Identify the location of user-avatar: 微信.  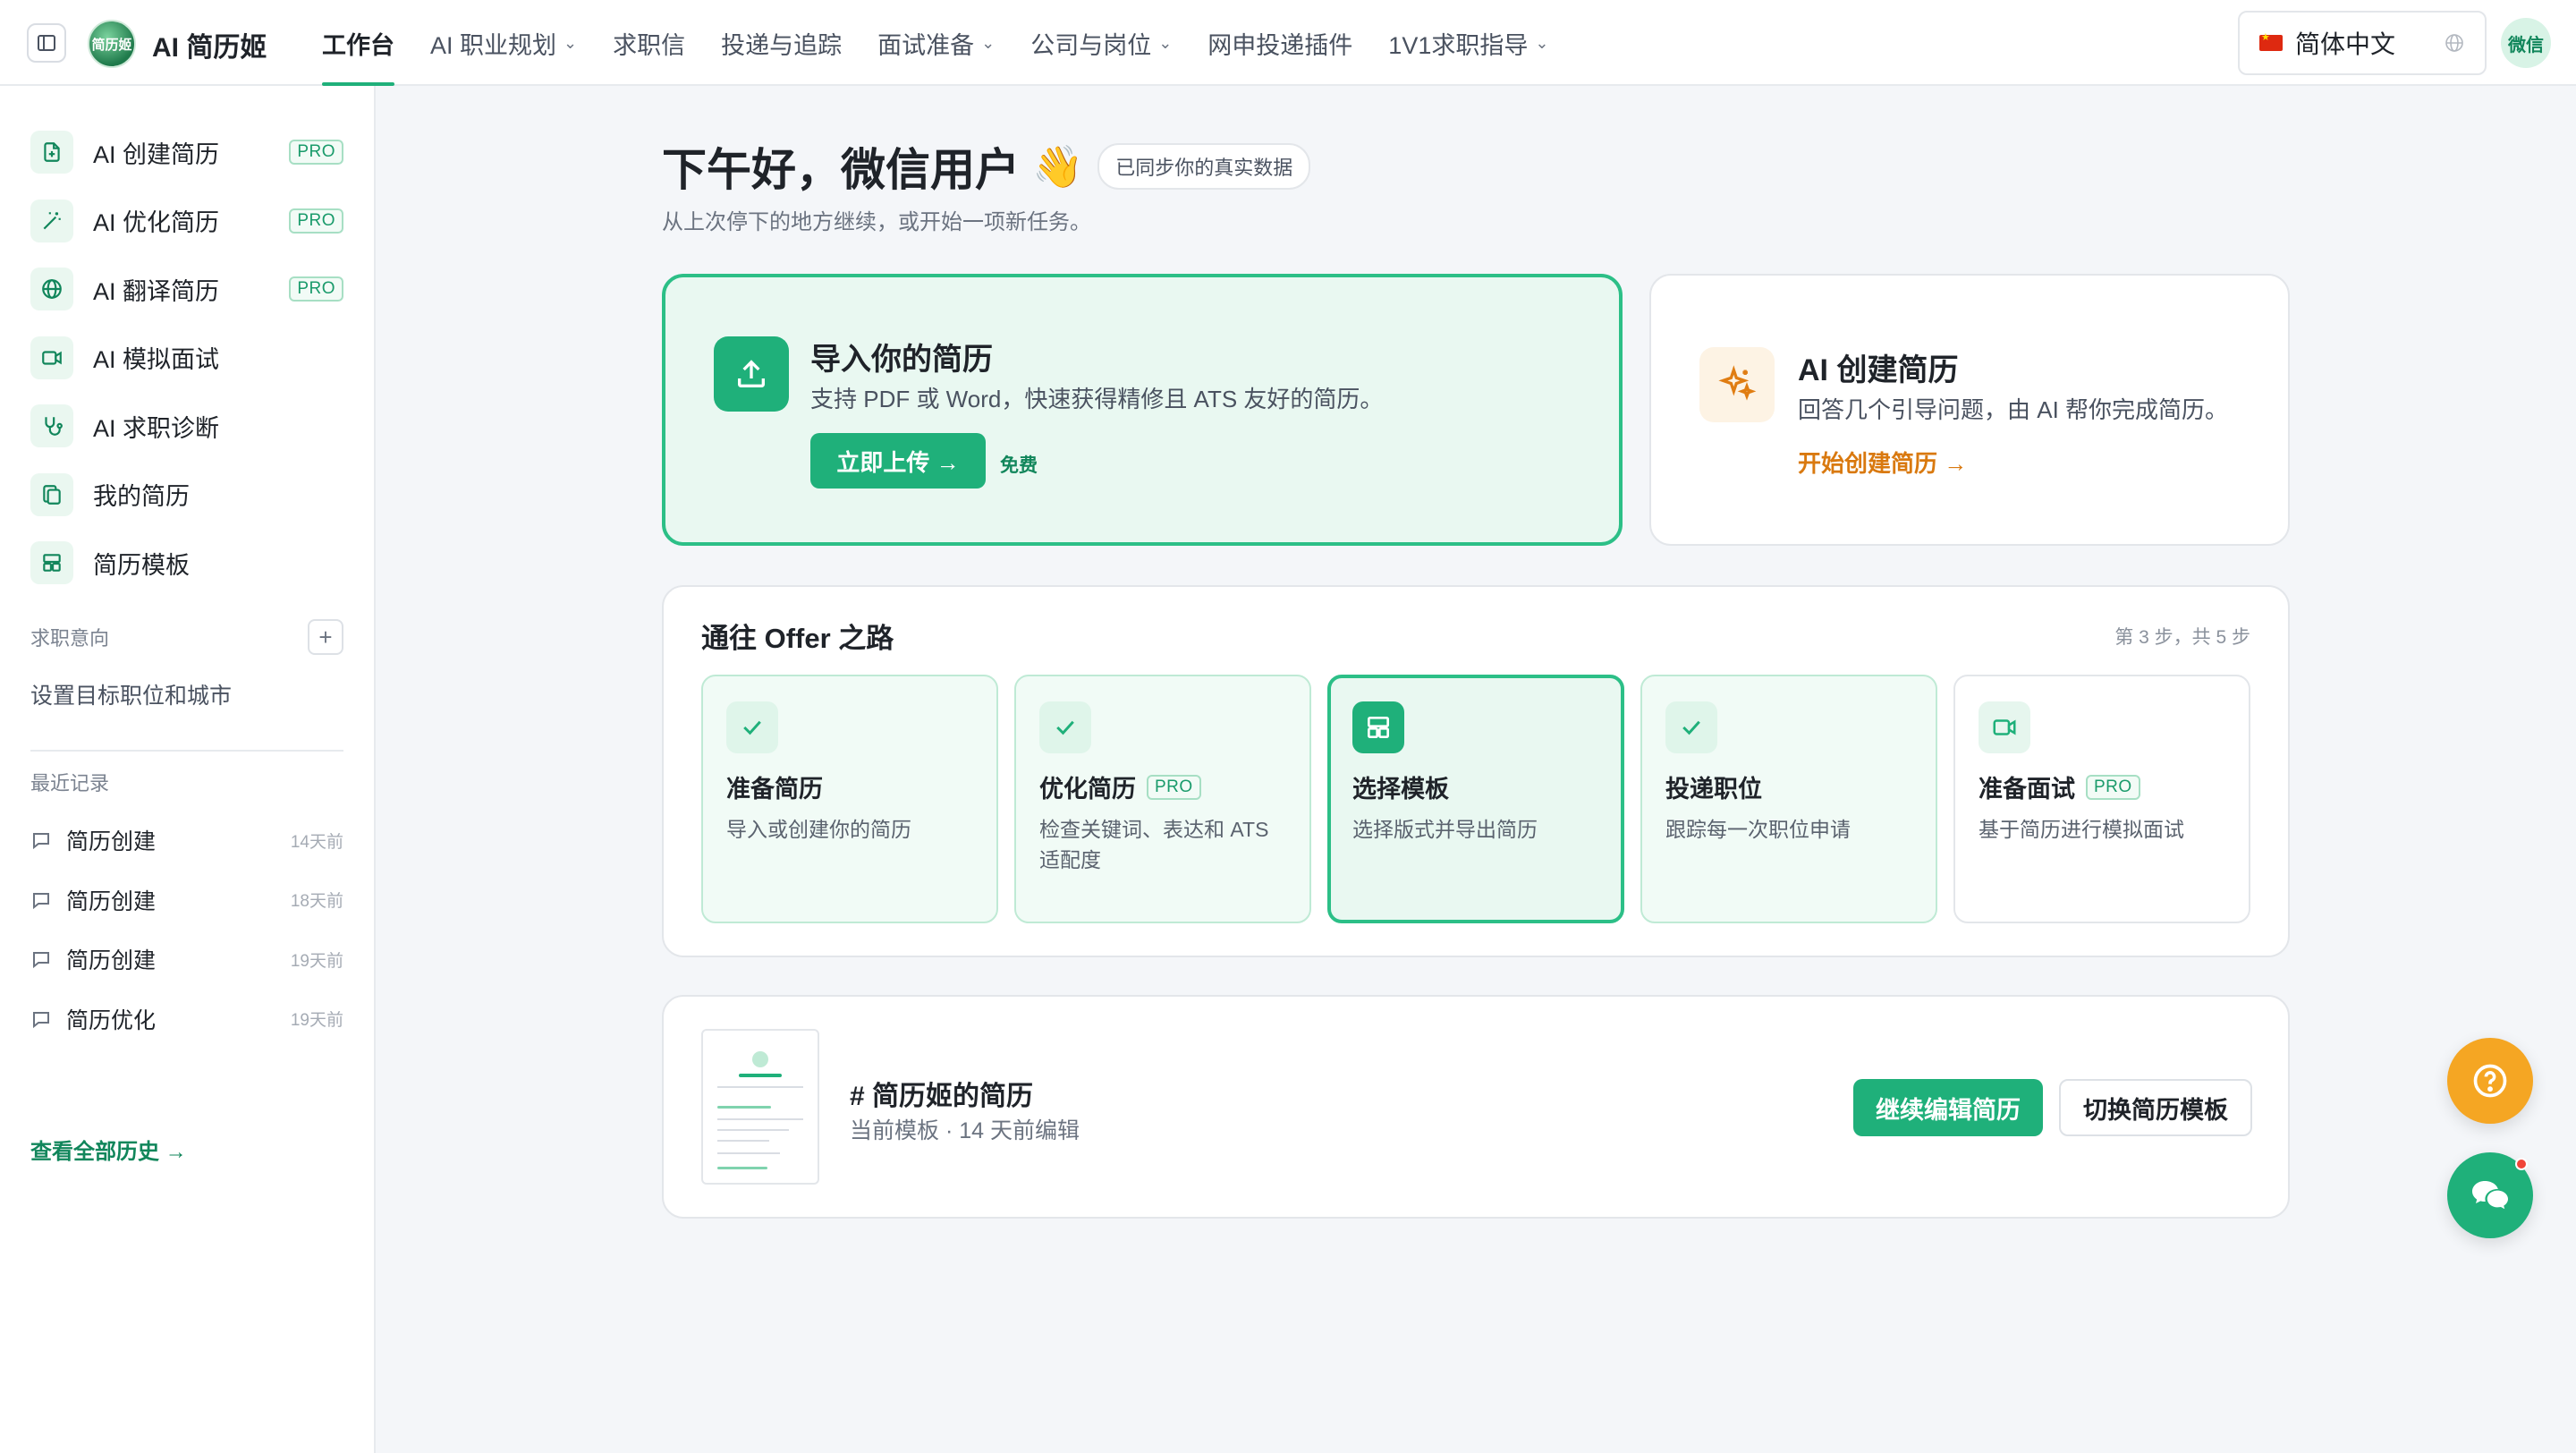
(2526, 43).